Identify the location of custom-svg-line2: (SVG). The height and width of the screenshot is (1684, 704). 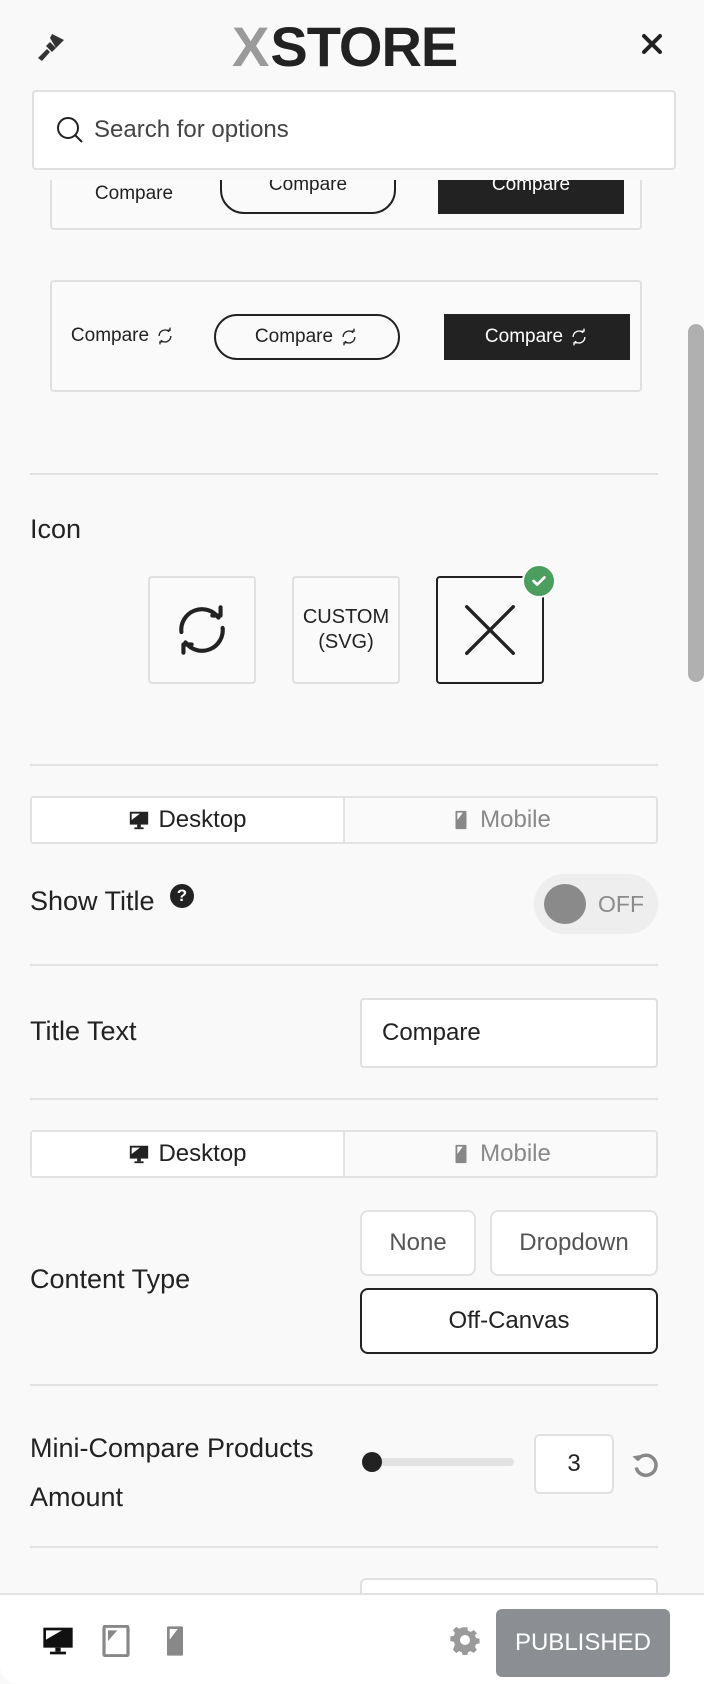
(346, 642).